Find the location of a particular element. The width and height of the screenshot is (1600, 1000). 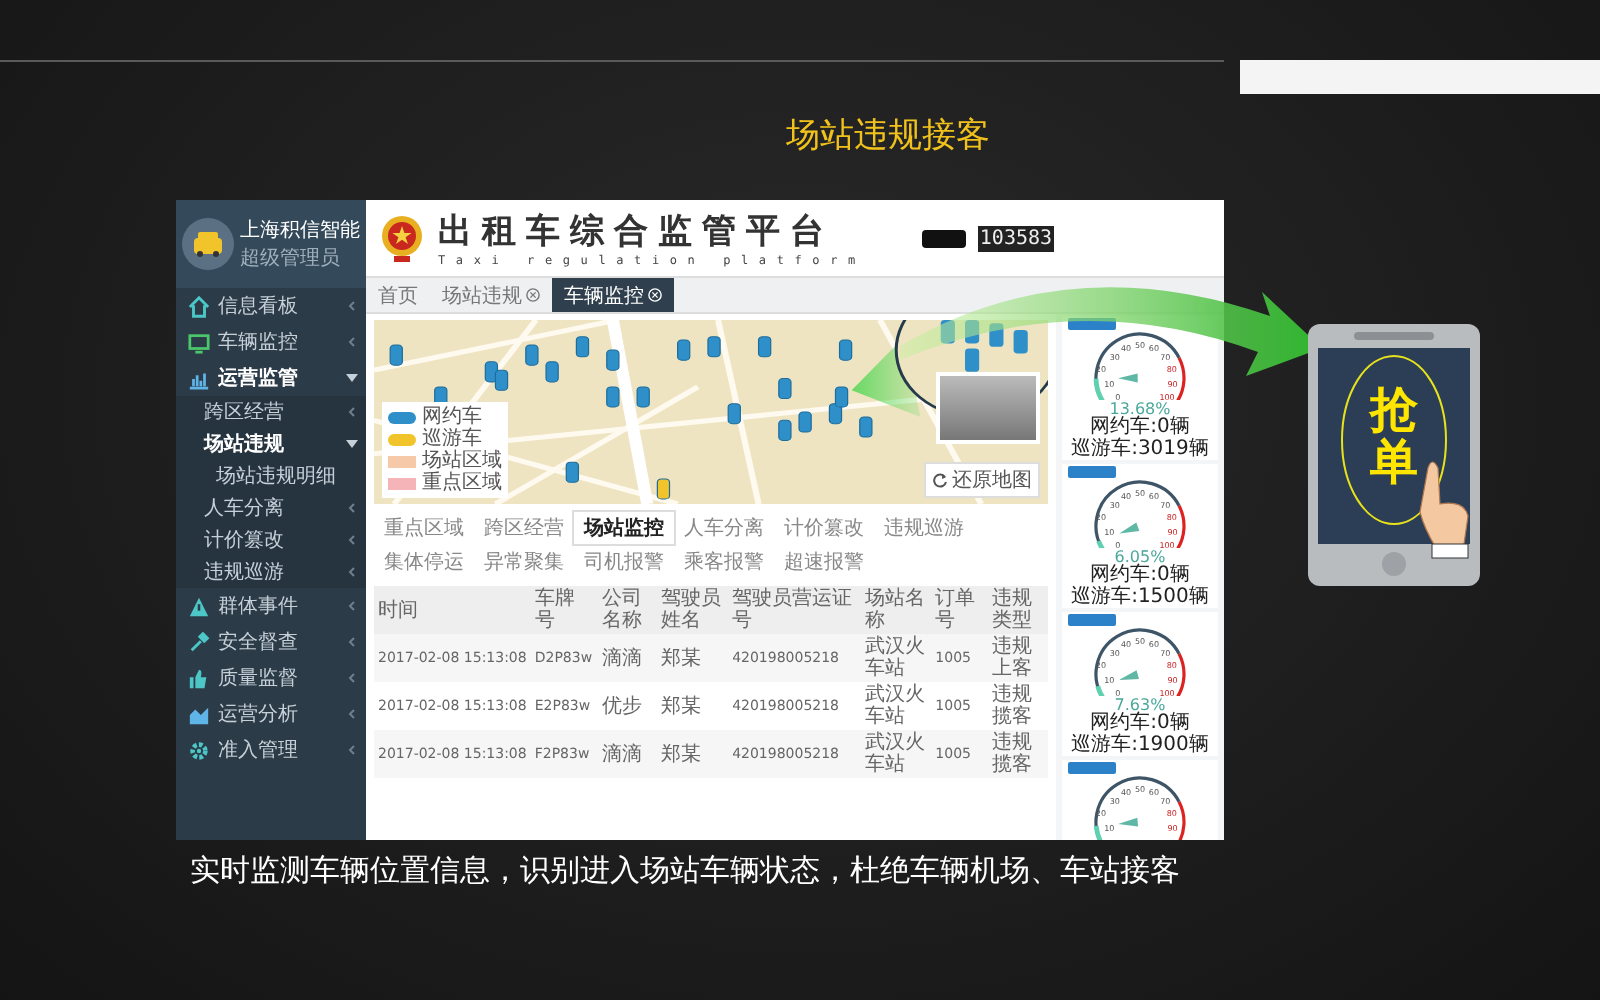

emblem-icon is located at coordinates (402, 238).